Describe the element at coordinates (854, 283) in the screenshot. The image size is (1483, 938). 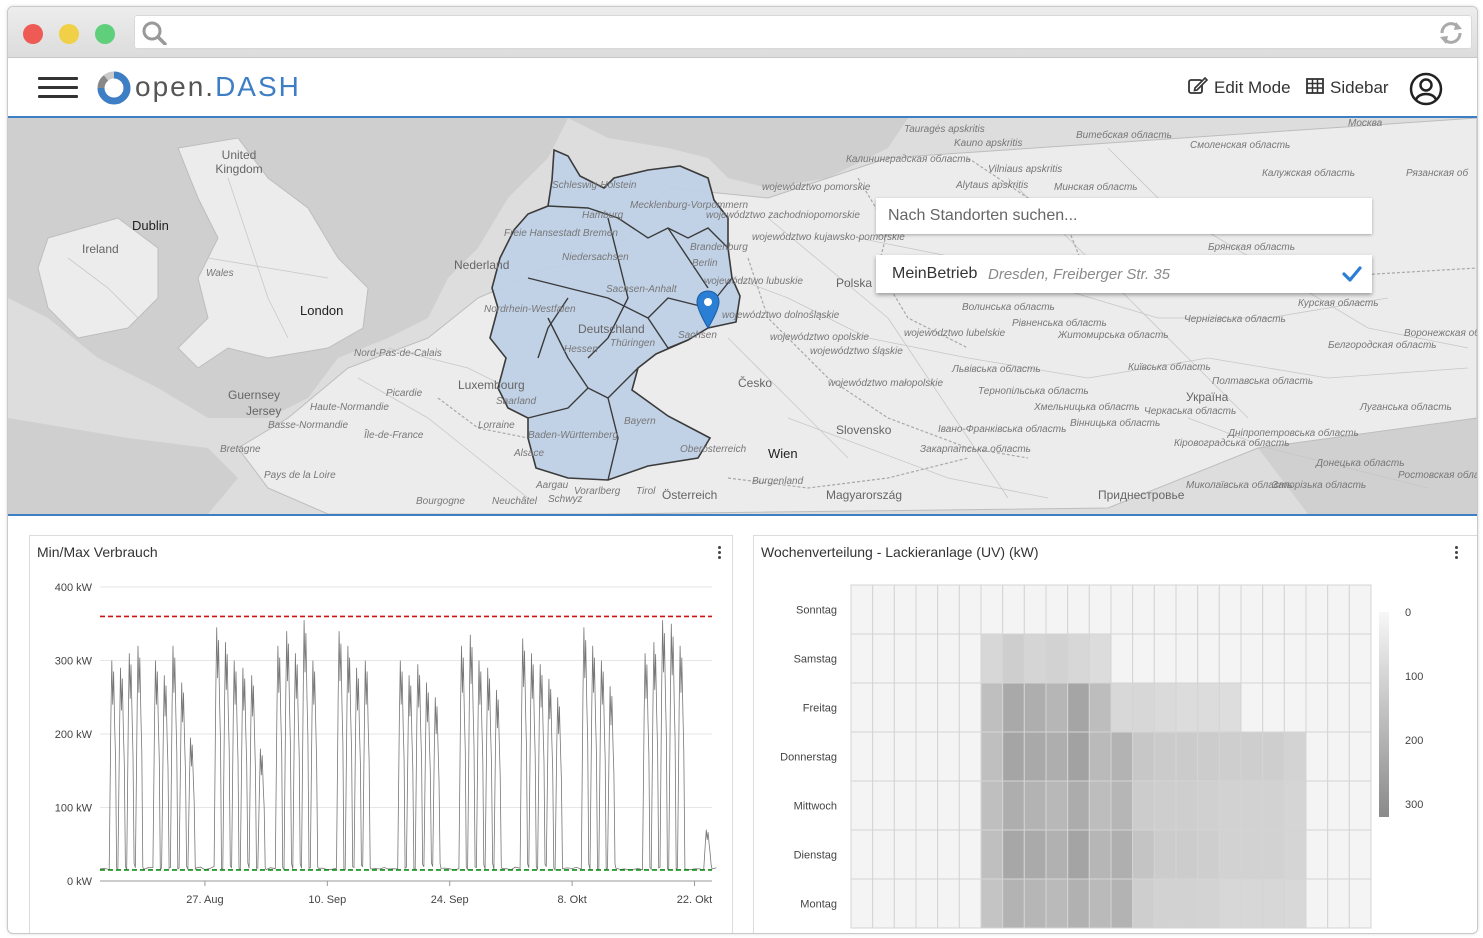
I see `map-label-polska: Polska` at that location.